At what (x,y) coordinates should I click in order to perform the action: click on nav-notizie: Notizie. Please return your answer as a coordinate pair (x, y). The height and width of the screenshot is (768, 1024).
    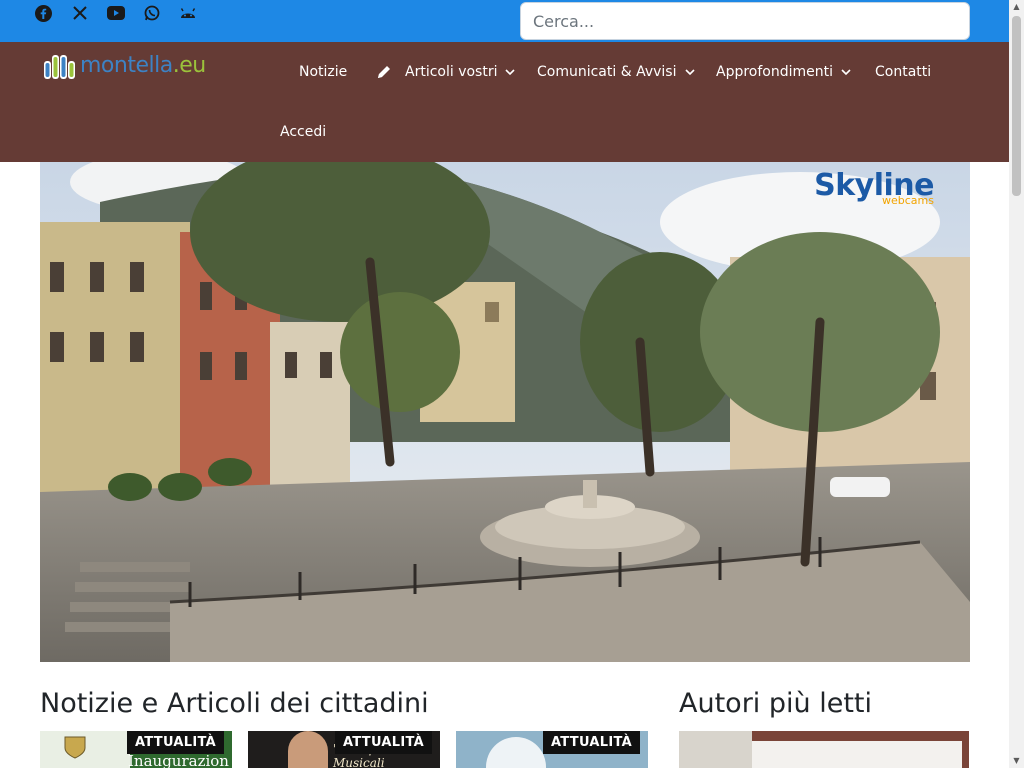
    Looking at the image, I should click on (323, 72).